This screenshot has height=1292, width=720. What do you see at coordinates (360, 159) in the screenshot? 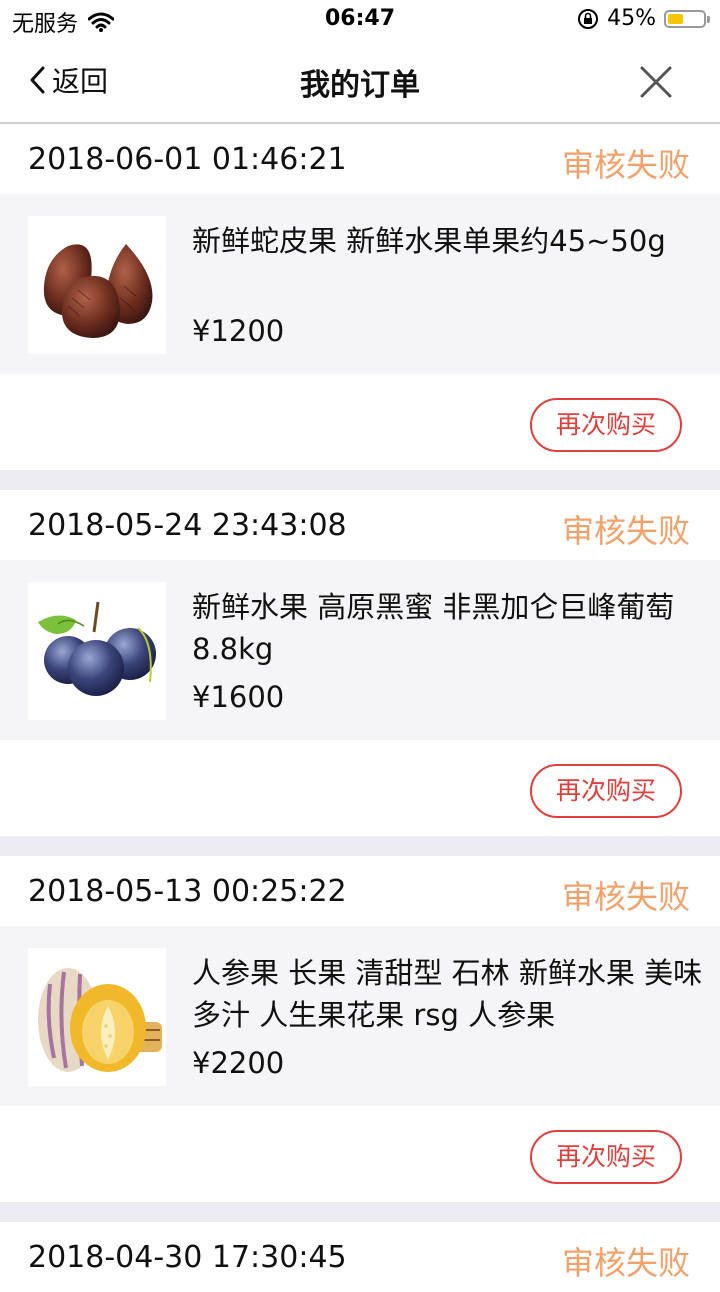
I see `order-header: 2018-06-01 01:46:21 审核失败` at bounding box center [360, 159].